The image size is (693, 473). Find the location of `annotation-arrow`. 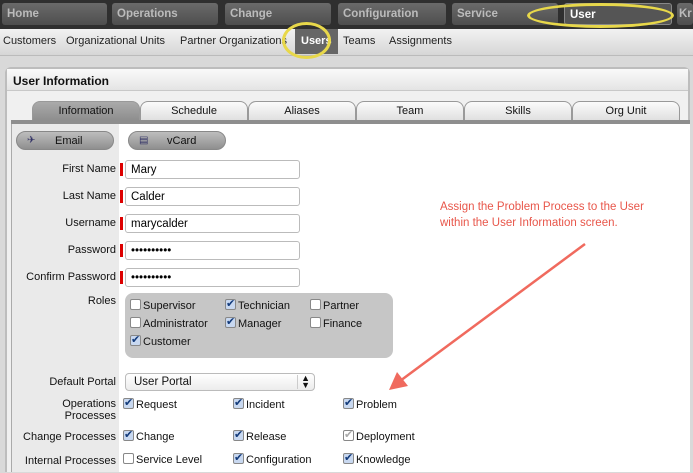

annotation-arrow is located at coordinates (487, 316).